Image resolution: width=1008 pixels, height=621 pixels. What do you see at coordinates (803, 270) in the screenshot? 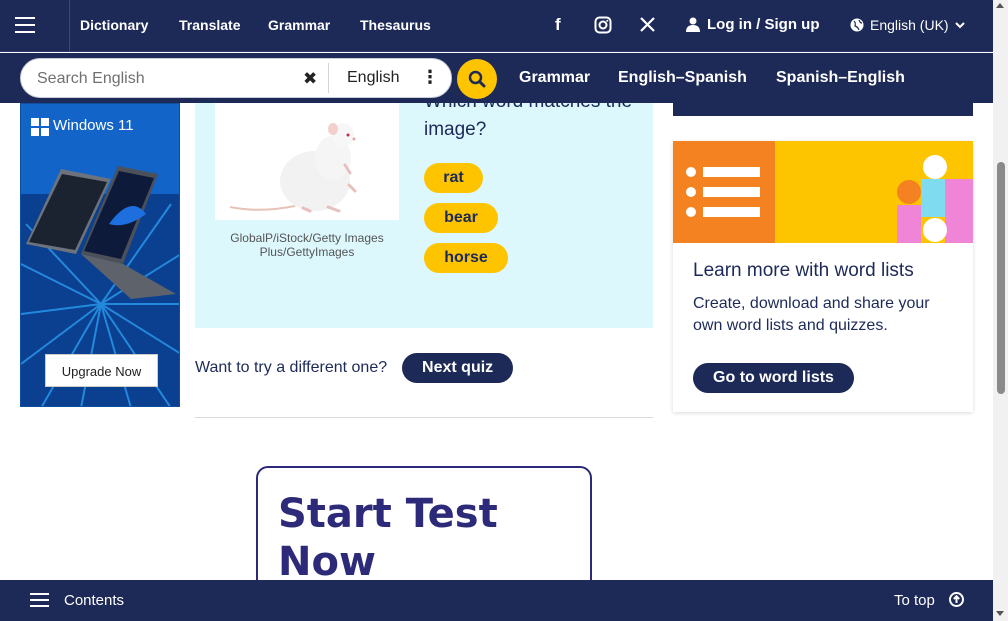
I see `word-lists-title: Learn more with word lists` at bounding box center [803, 270].